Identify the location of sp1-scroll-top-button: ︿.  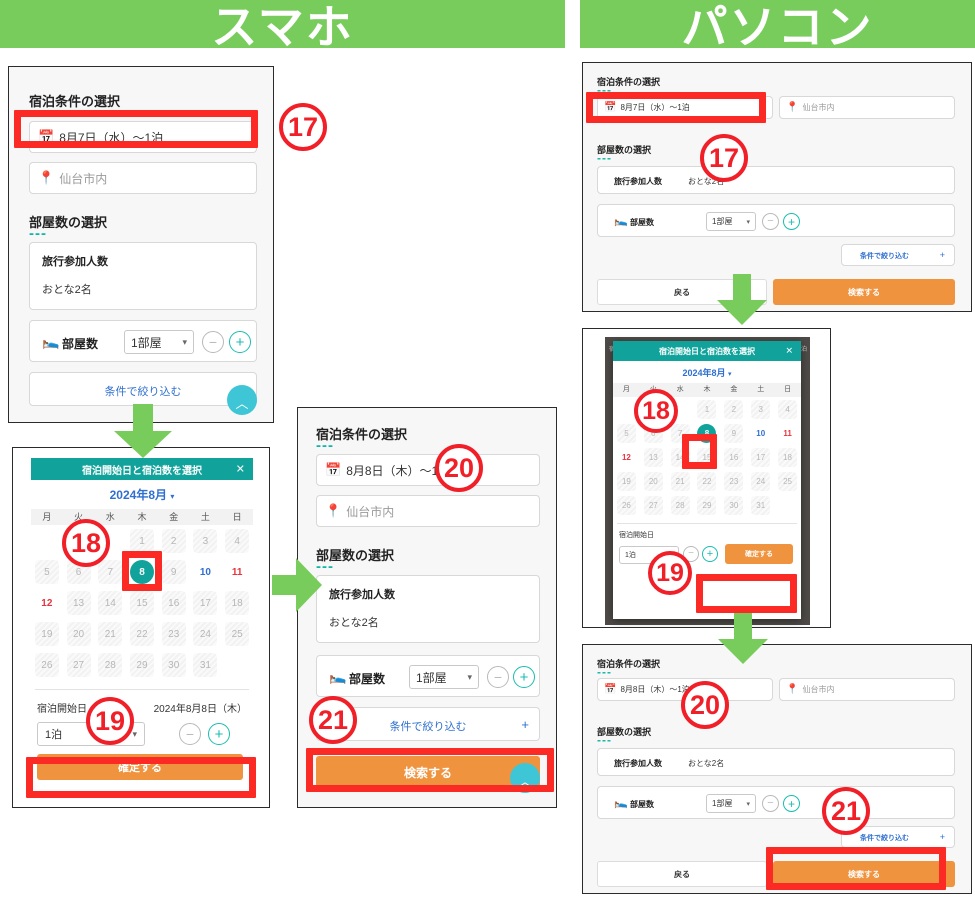
(242, 400).